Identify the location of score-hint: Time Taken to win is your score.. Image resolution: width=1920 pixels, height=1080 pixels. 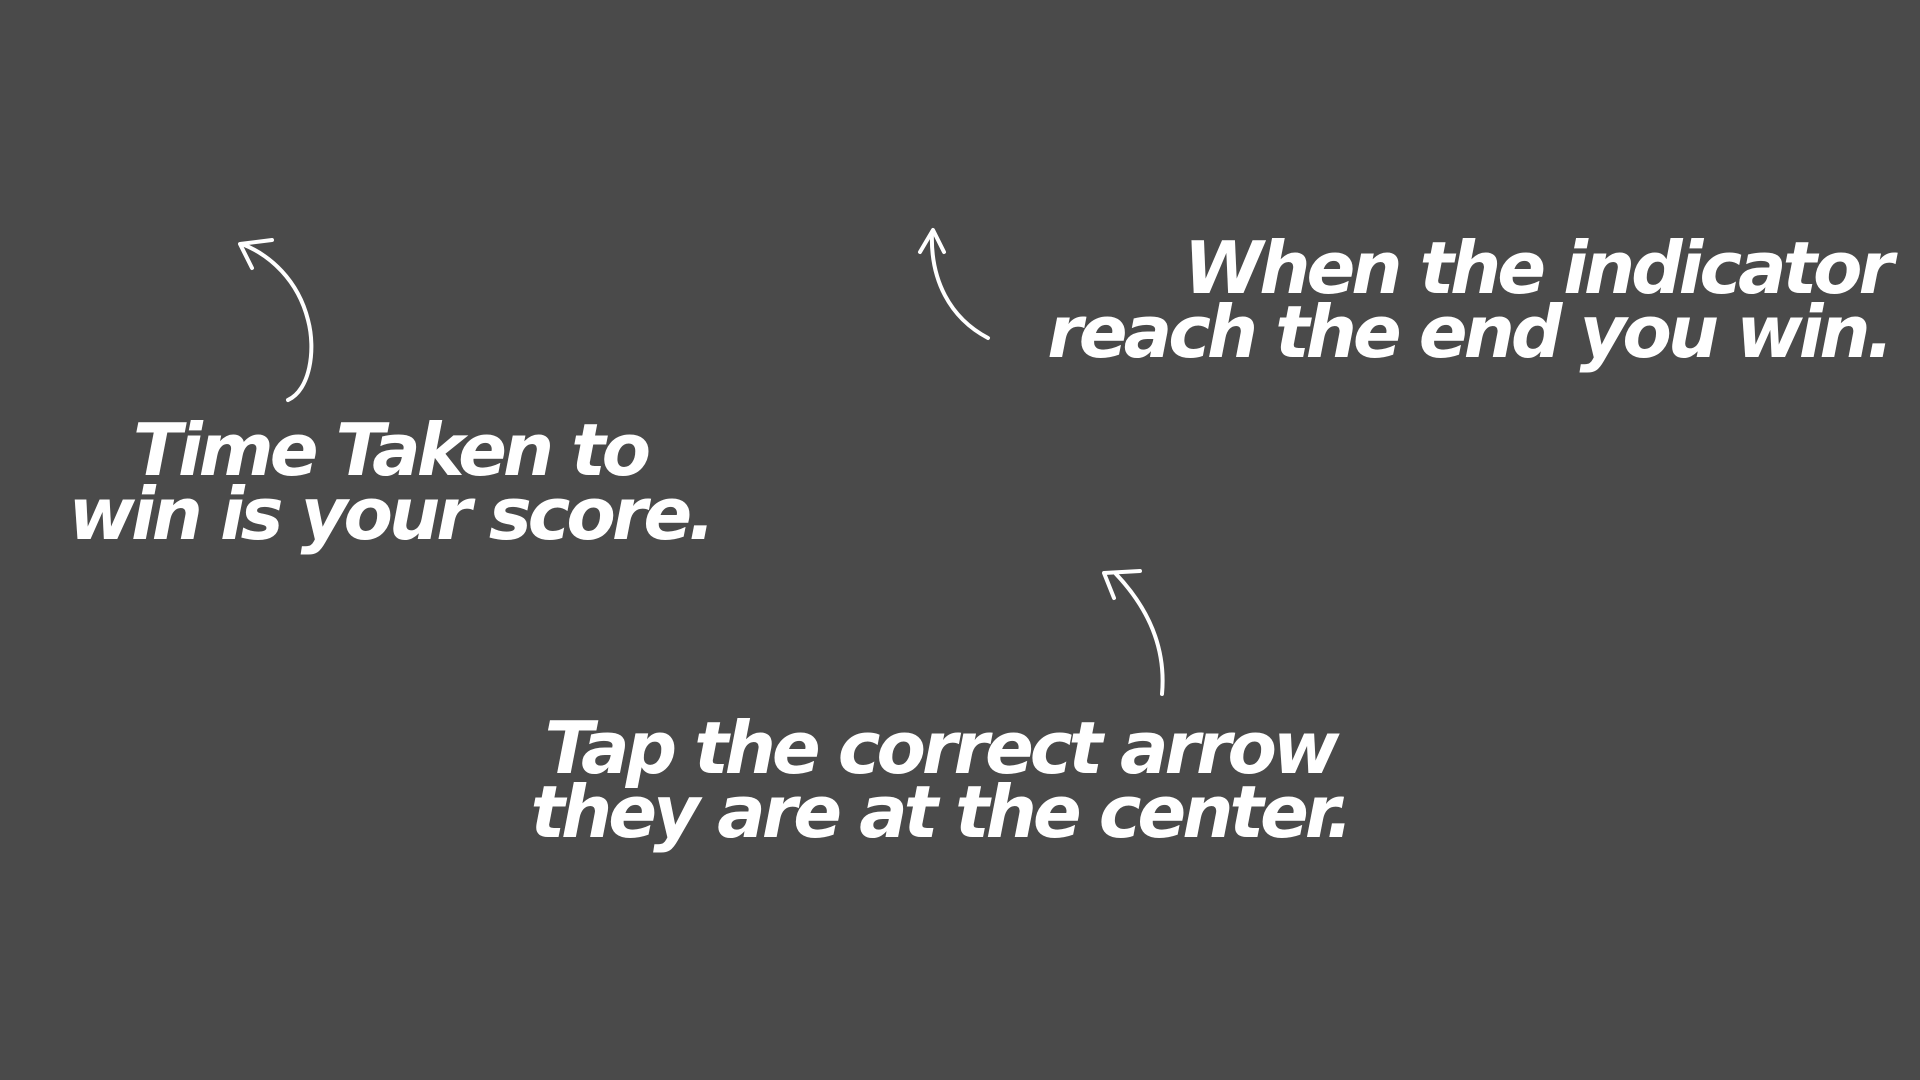
(390, 485).